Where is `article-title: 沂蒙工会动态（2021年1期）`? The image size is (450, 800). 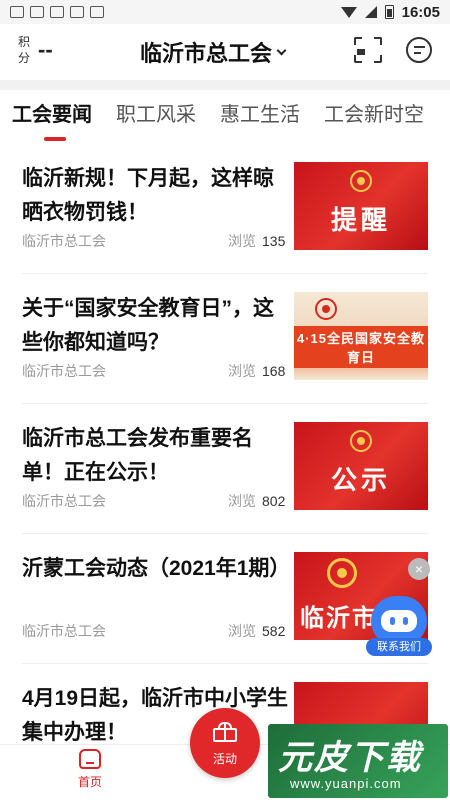 article-title: 沂蒙工会动态（2021年1期） is located at coordinates (156, 568).